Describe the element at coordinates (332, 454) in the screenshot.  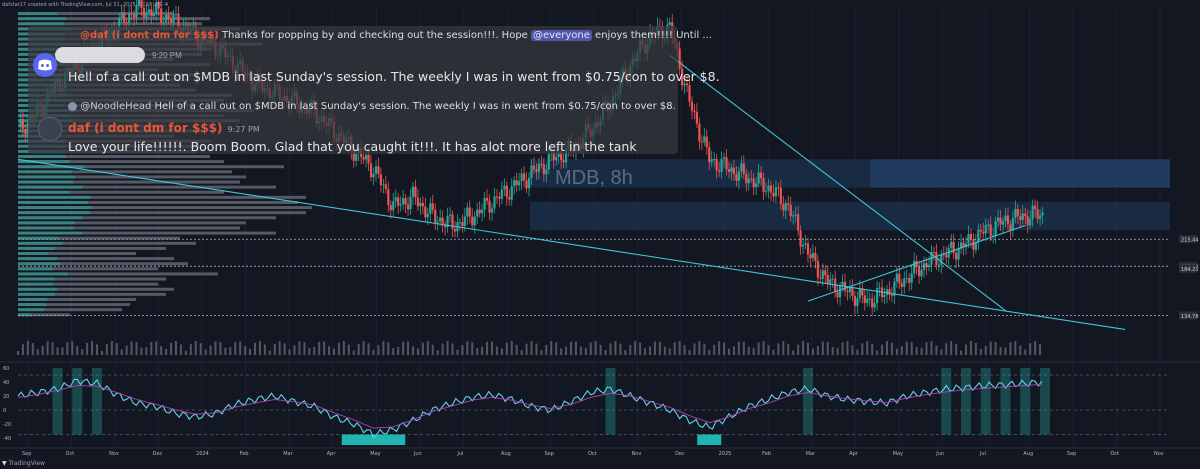
I see `x-tick-label: Apr` at that location.